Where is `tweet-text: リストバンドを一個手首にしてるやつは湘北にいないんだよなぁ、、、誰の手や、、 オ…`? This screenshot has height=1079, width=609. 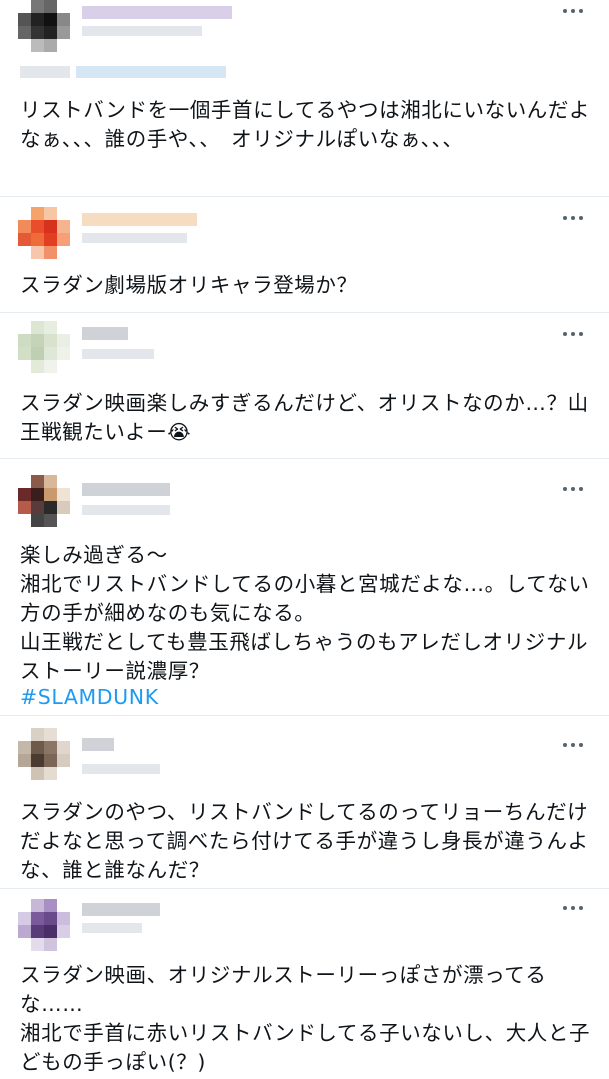 tweet-text: リストバンドを一個手首にしてるやつは湘北にいないんだよなぁ、、、誰の手や、、 オ… is located at coordinates (305, 124).